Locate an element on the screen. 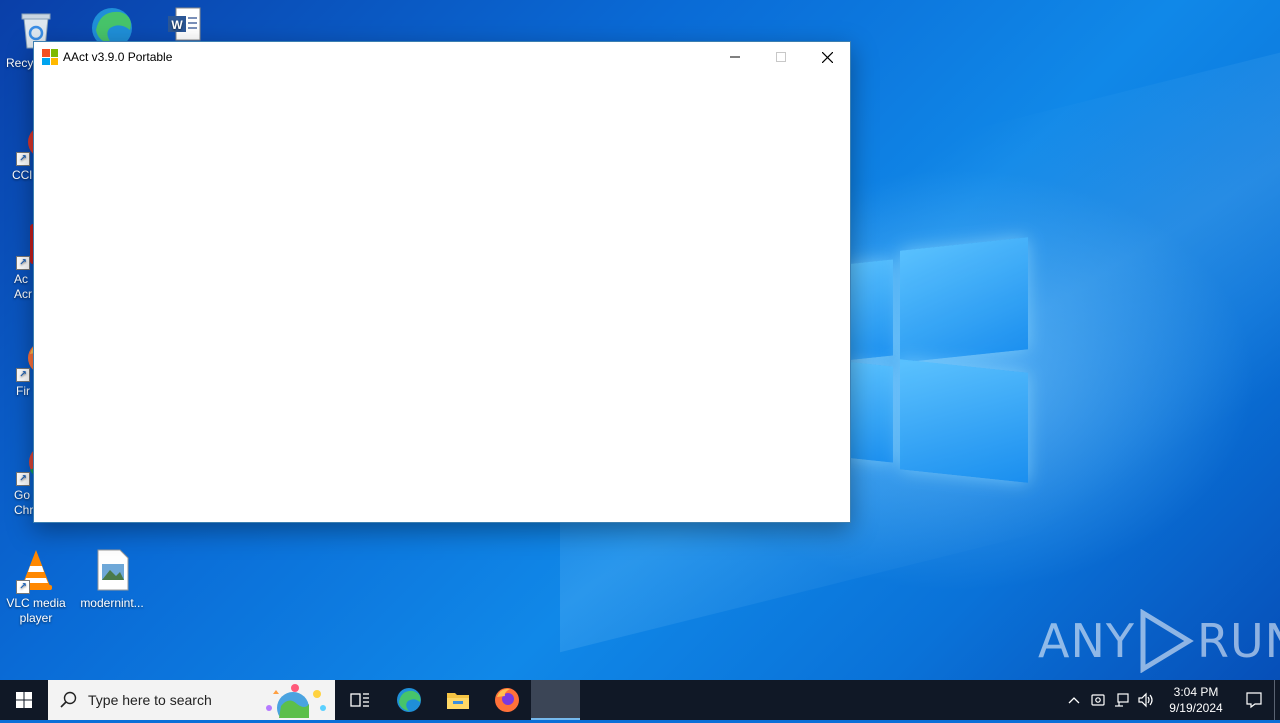  desktop-icon-label: VLC media player is located at coordinates (36, 610).